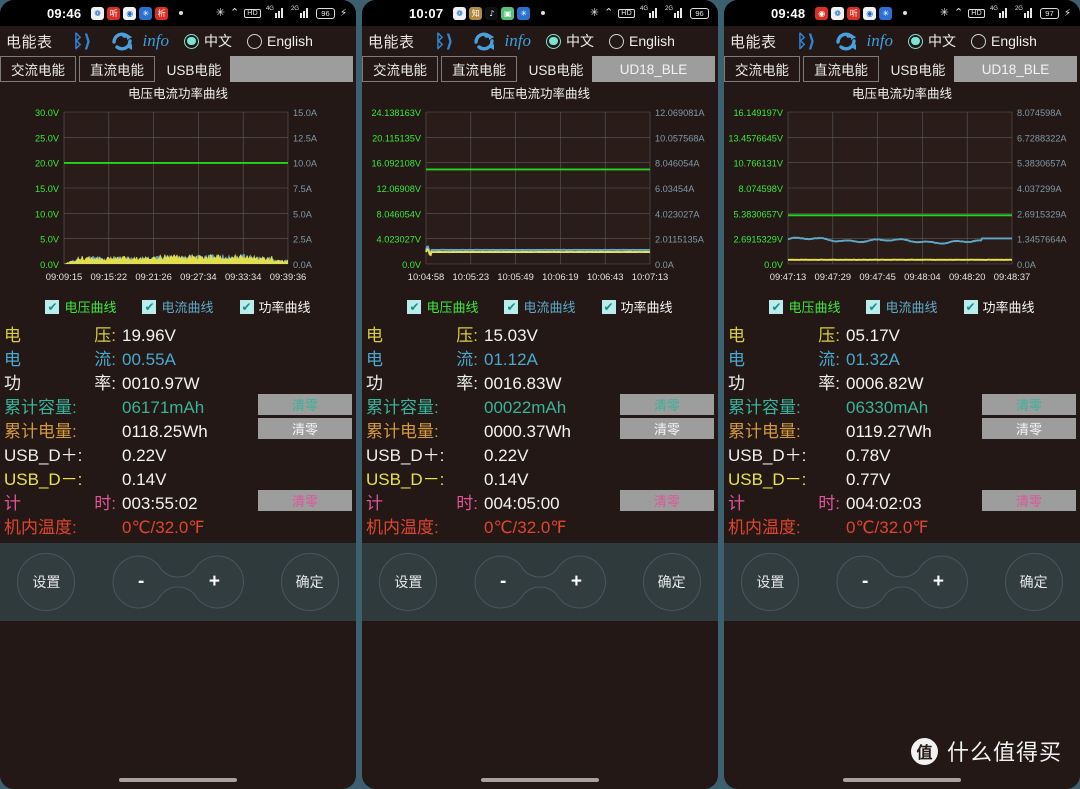 Image resolution: width=1080 pixels, height=789 pixels. Describe the element at coordinates (198, 276) in the screenshot. I see `svg-text: 09:27:34` at that location.